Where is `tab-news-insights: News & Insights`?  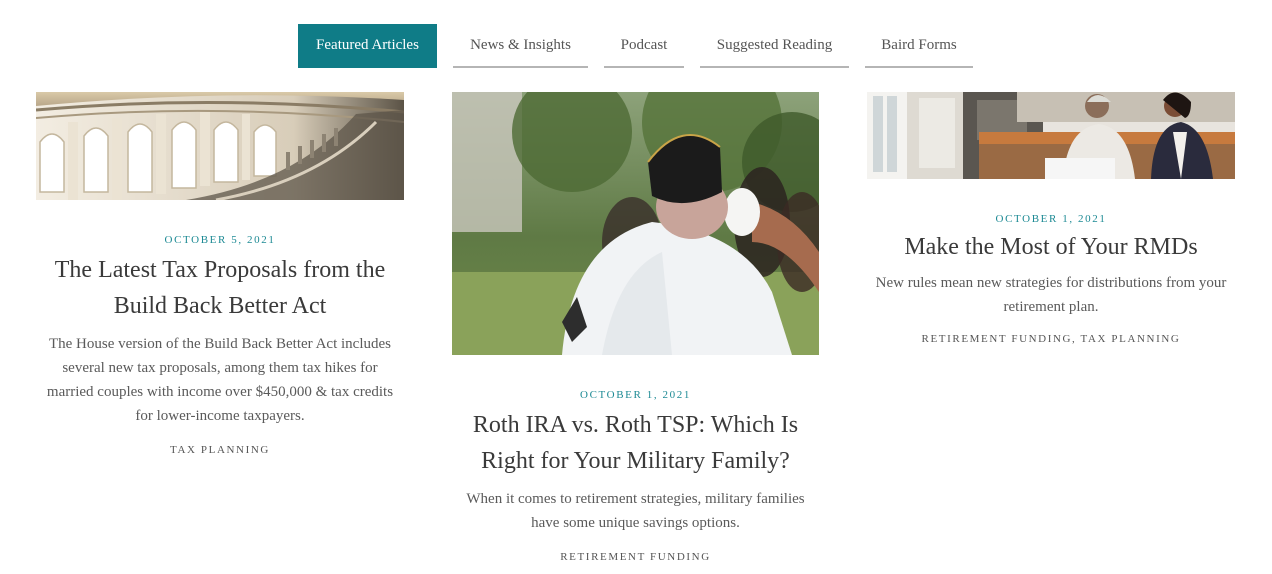
tab-news-insights: News & Insights is located at coordinates (520, 46).